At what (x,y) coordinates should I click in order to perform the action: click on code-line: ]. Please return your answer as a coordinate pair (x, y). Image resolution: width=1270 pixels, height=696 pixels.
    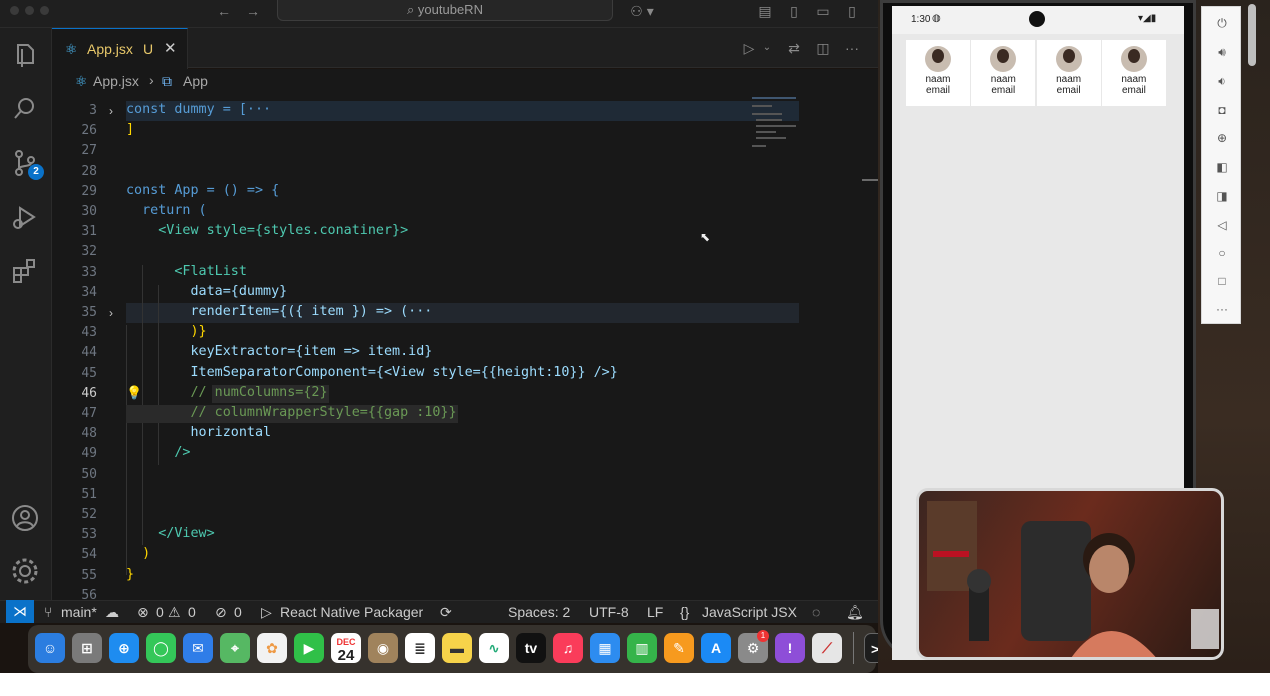
    Looking at the image, I should click on (130, 129).